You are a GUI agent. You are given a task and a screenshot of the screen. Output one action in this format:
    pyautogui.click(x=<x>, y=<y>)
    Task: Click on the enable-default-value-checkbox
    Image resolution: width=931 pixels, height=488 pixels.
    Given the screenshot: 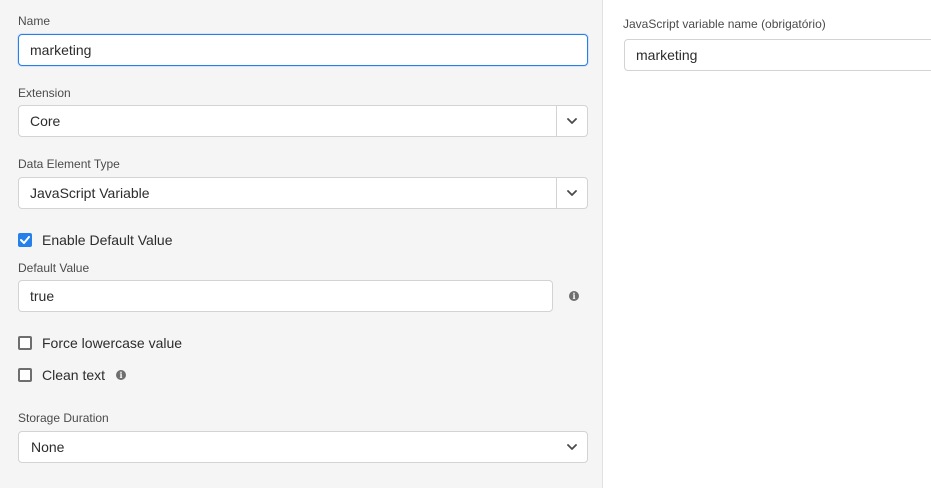 What is the action you would take?
    pyautogui.click(x=25, y=240)
    